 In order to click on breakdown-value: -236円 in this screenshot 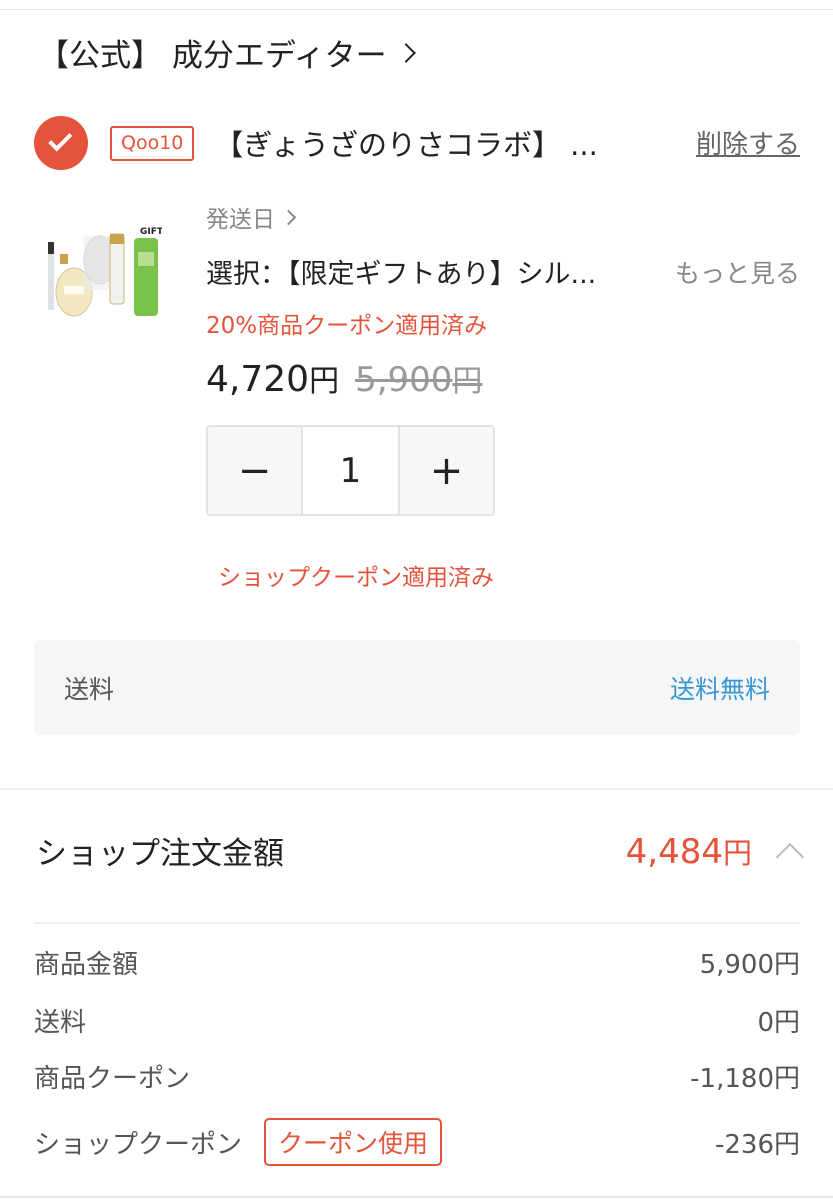, I will do `click(757, 1144)`.